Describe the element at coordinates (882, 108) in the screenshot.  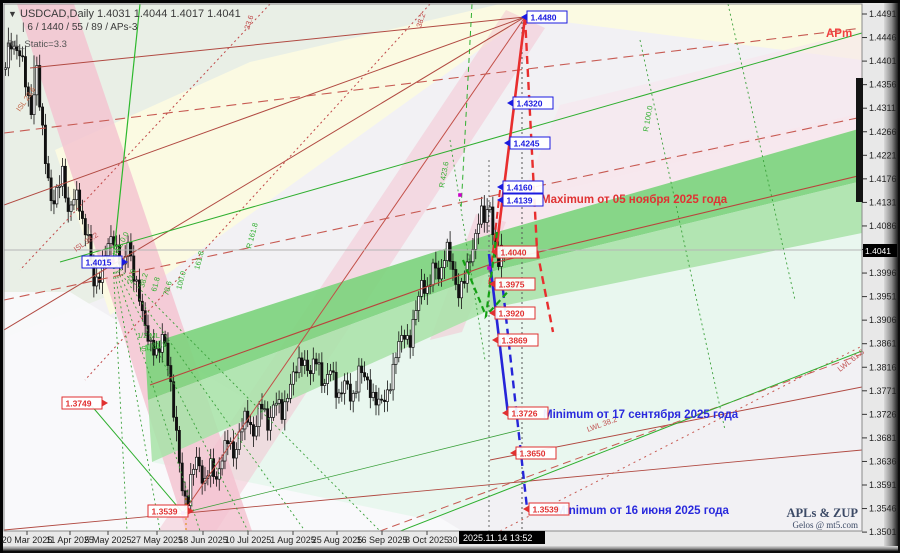
I see `price-tick-label: 1.4311` at that location.